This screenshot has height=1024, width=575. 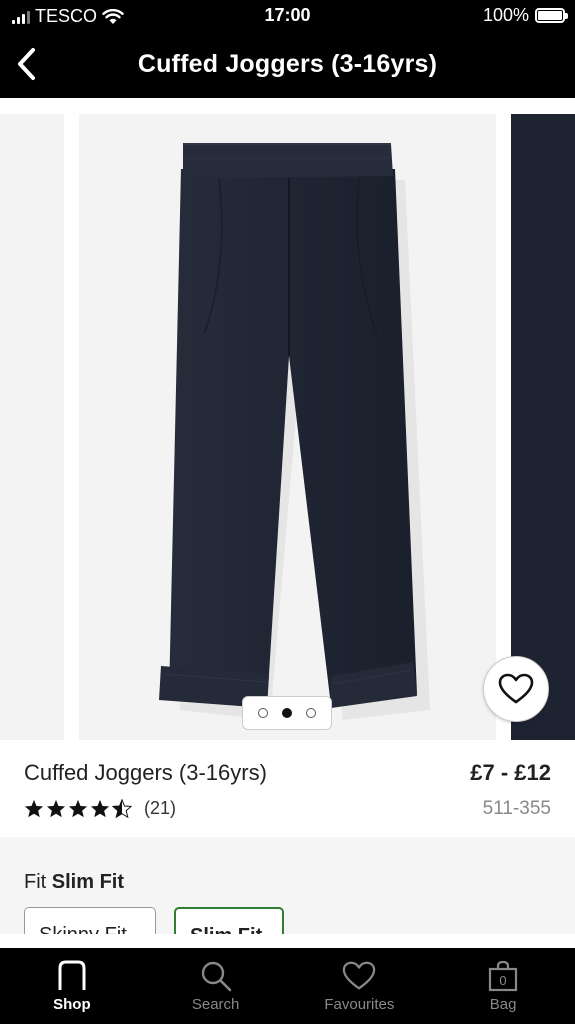 I want to click on bag-count: 0, so click(x=503, y=980).